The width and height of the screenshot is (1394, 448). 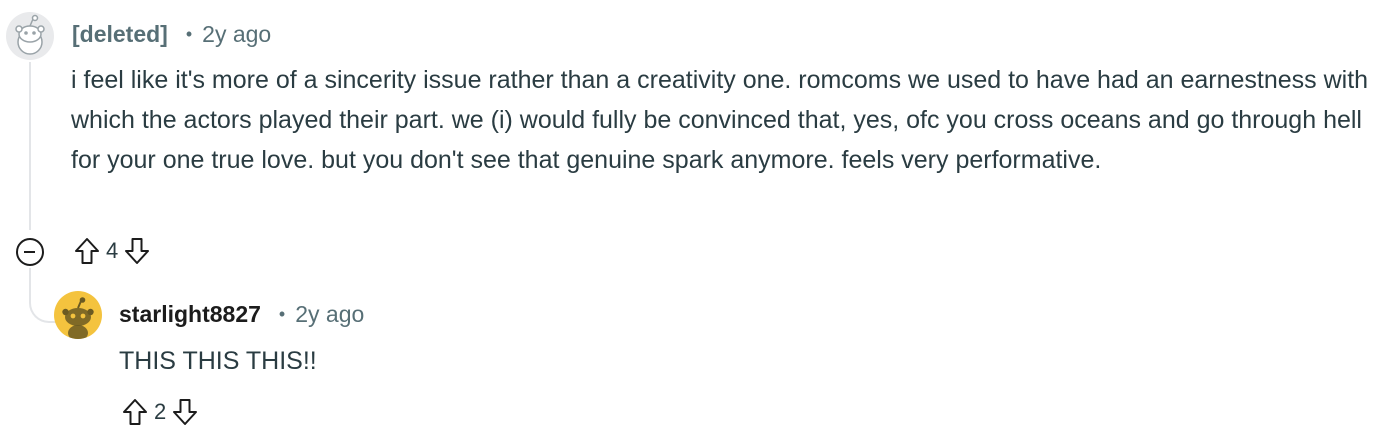 What do you see at coordinates (30, 252) in the screenshot?
I see `collapse-thread-icon` at bounding box center [30, 252].